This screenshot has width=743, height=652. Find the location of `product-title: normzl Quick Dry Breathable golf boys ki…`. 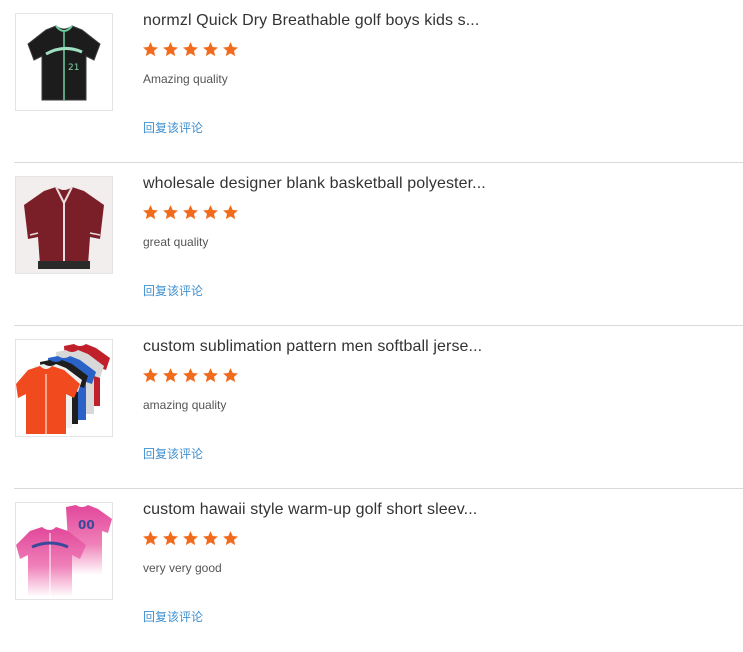

product-title: normzl Quick Dry Breathable golf boys ki… is located at coordinates (311, 21).